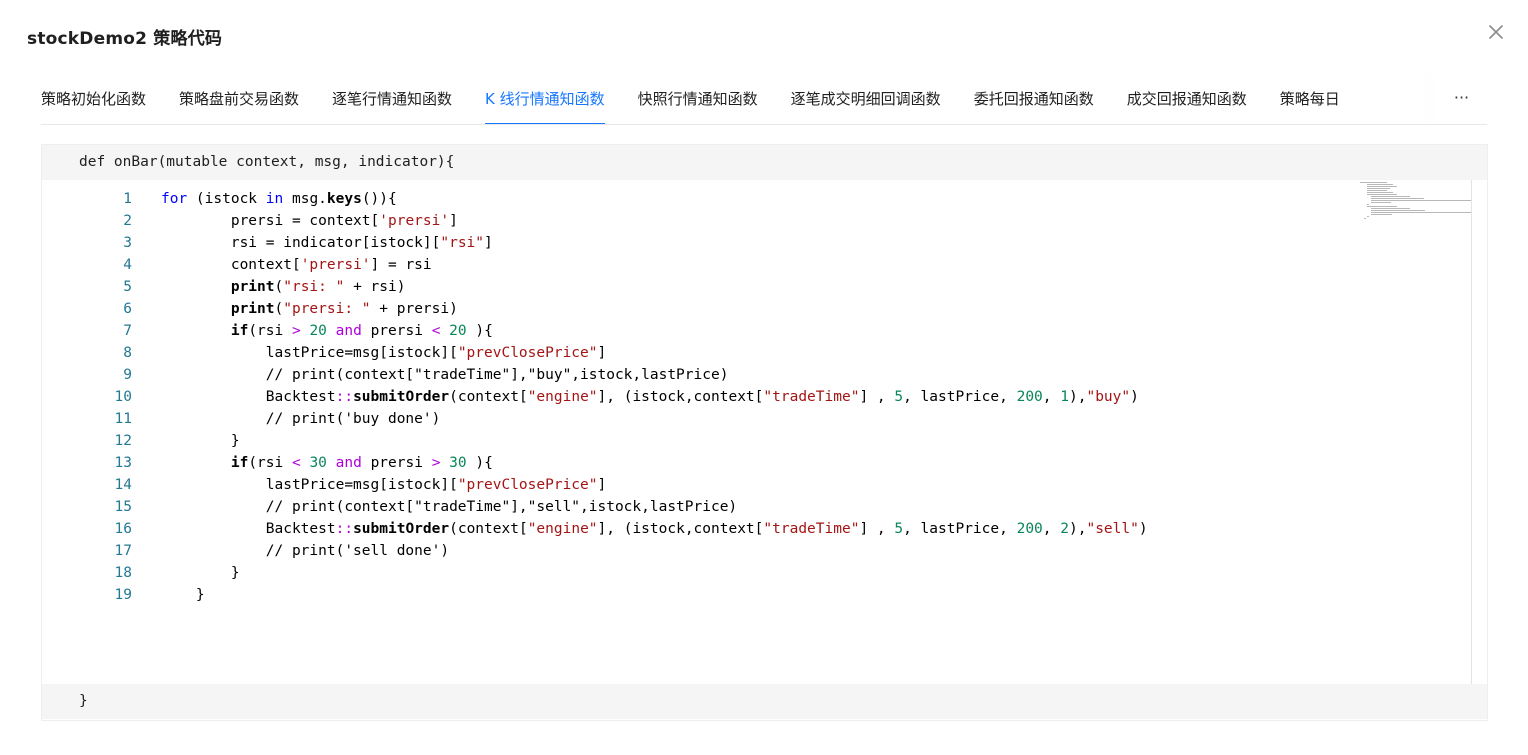 This screenshot has width=1528, height=755. I want to click on tab-4: 快照行情通知函数, so click(698, 99).